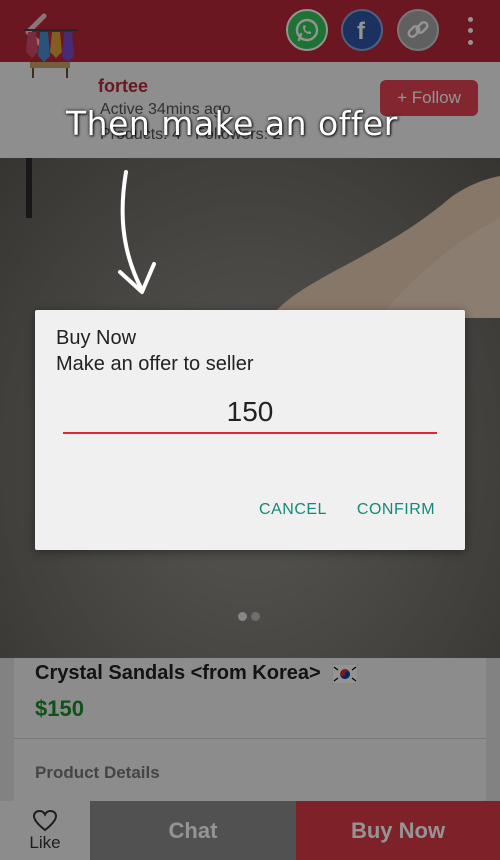  What do you see at coordinates (137, 232) in the screenshot?
I see `arrow-down-icon` at bounding box center [137, 232].